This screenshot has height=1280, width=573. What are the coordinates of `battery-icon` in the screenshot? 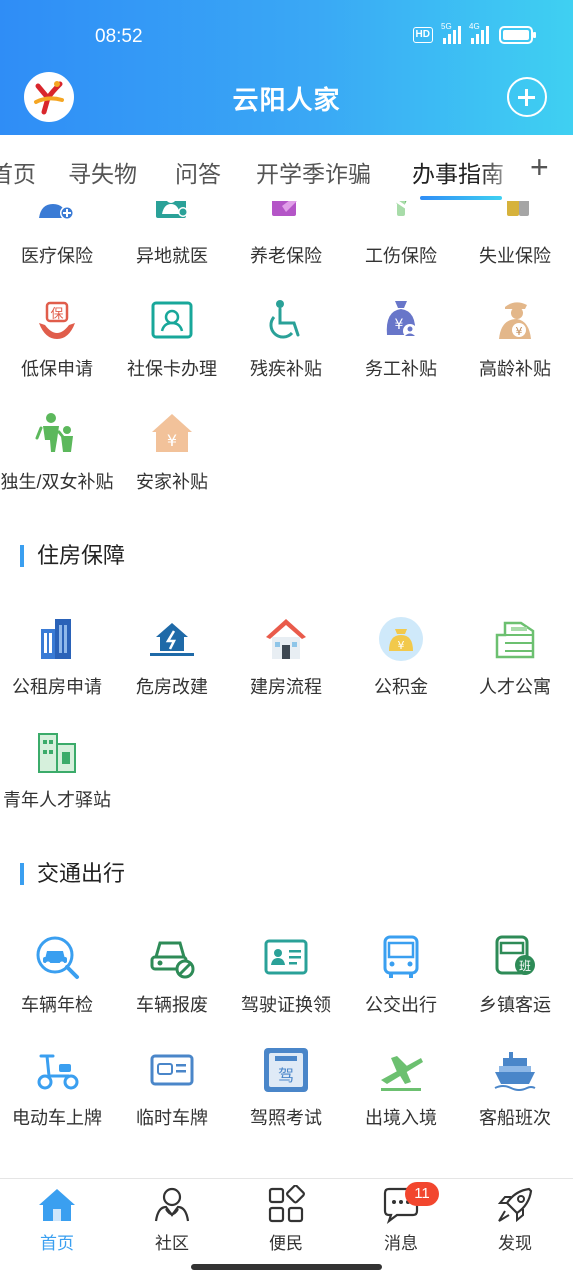 It's located at (517, 35).